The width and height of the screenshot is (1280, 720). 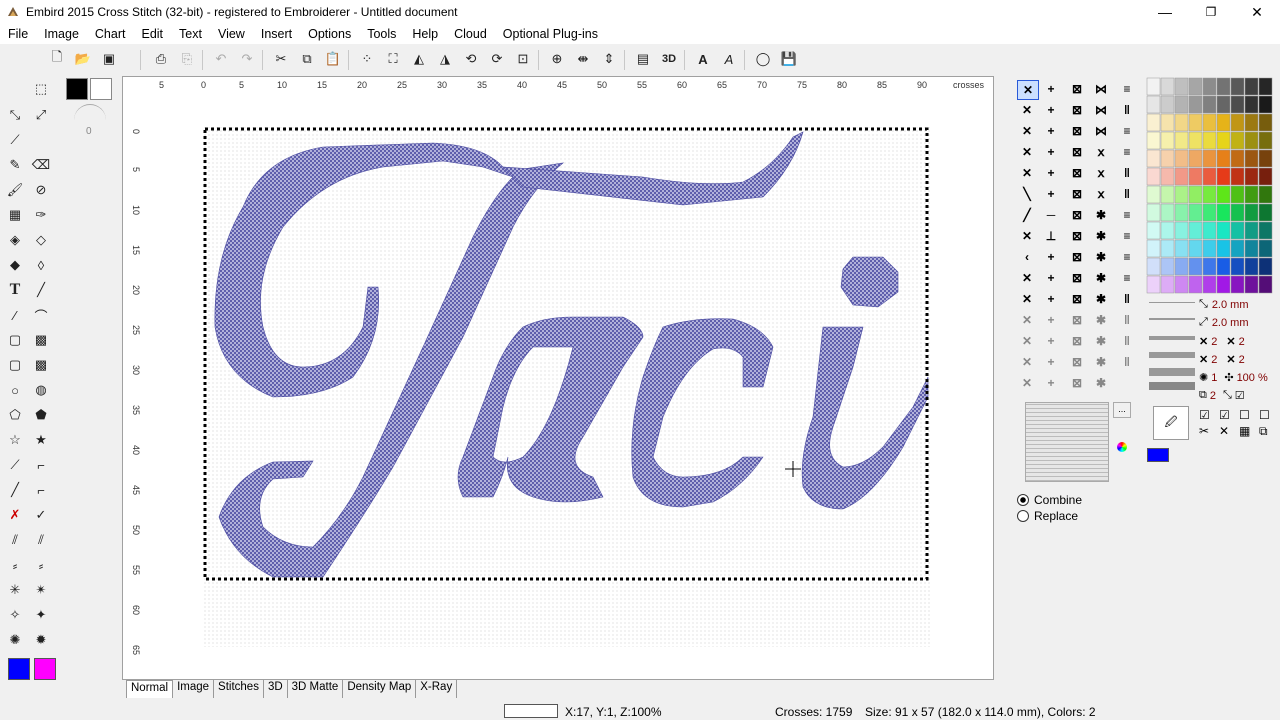 What do you see at coordinates (307, 59) in the screenshot?
I see `copy-icon: ⧉` at bounding box center [307, 59].